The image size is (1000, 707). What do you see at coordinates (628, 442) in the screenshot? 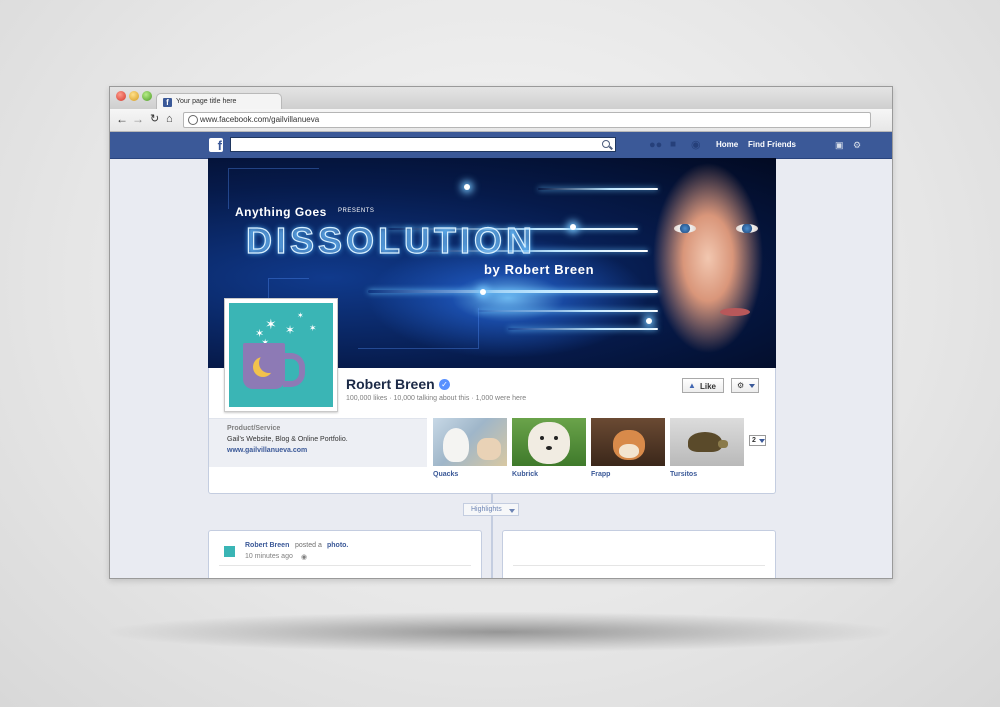
I see `hamster-photo-icon` at bounding box center [628, 442].